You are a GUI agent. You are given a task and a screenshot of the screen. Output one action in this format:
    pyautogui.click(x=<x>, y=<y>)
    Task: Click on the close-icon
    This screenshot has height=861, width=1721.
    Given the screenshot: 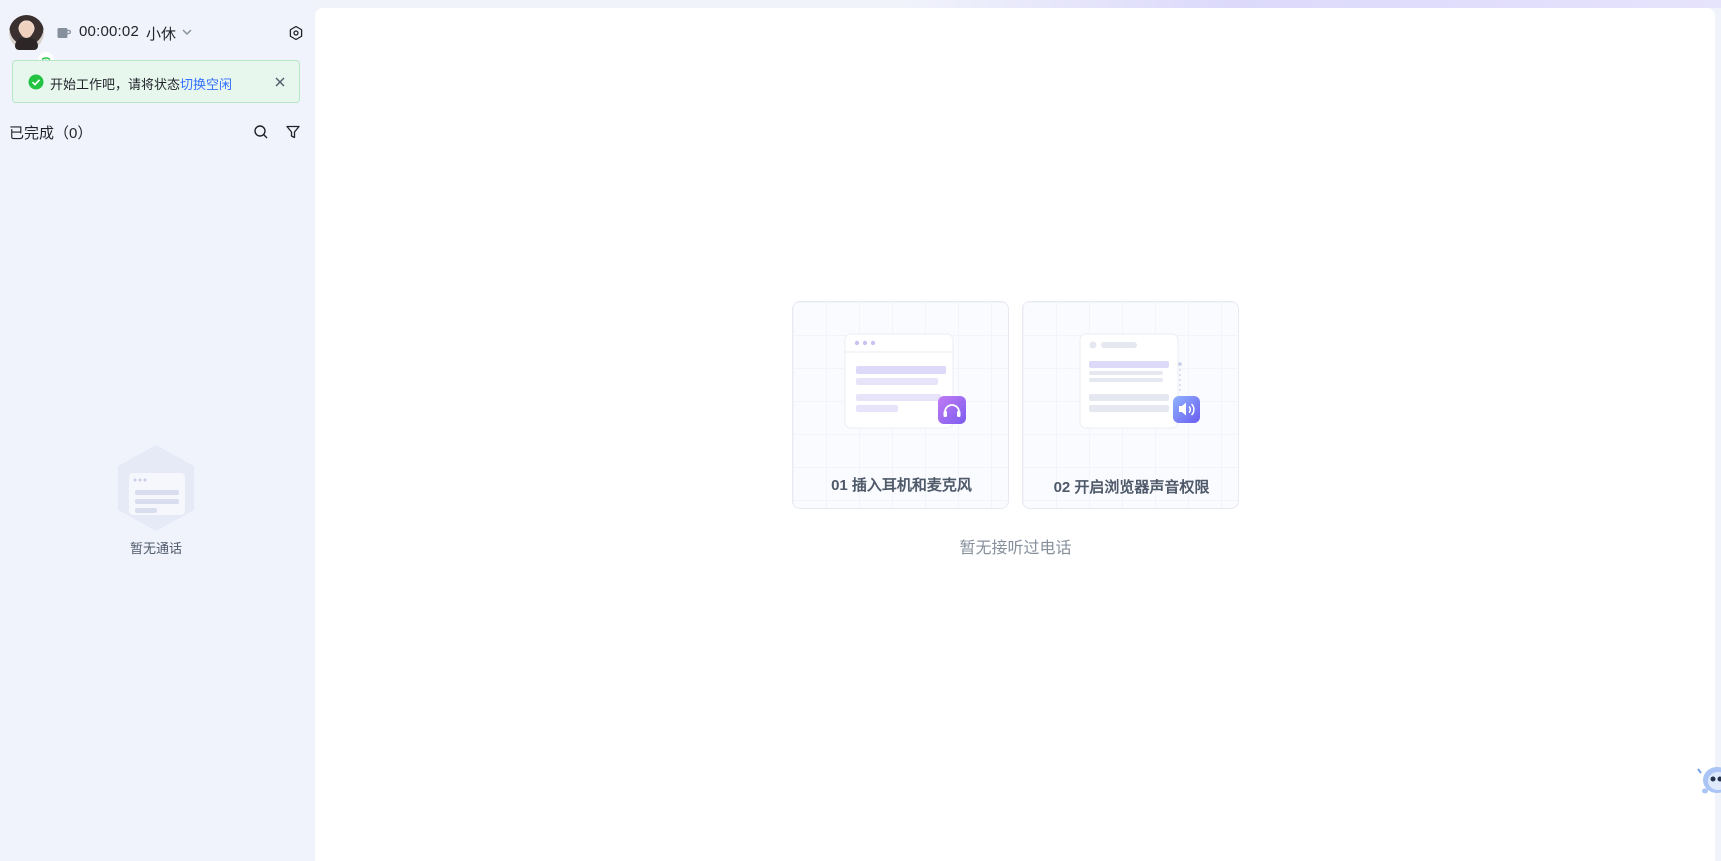 What is the action you would take?
    pyautogui.click(x=280, y=82)
    